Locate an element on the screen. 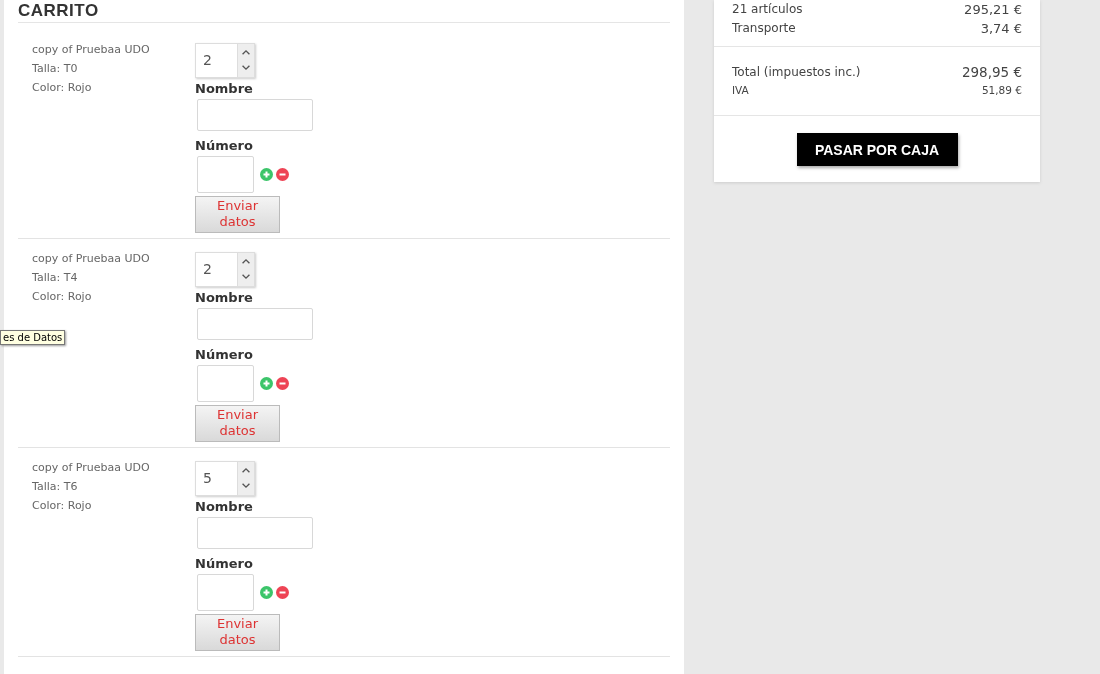 This screenshot has height=674, width=1100. total-label: Total (impuestos inc.) is located at coordinates (796, 72).